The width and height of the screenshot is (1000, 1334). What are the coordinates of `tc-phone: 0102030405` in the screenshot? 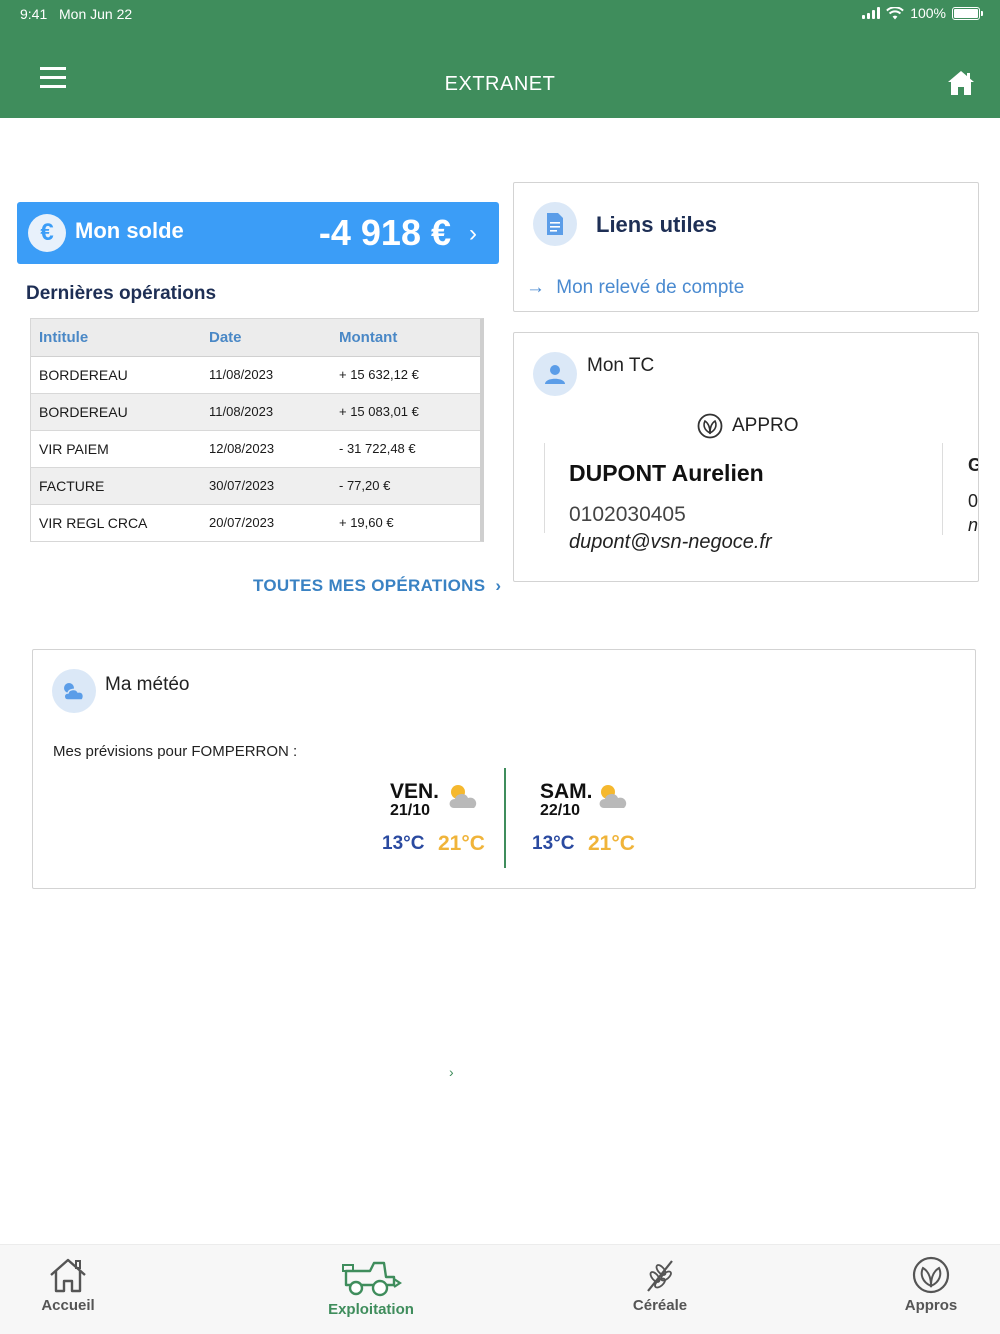 It's located at (627, 515).